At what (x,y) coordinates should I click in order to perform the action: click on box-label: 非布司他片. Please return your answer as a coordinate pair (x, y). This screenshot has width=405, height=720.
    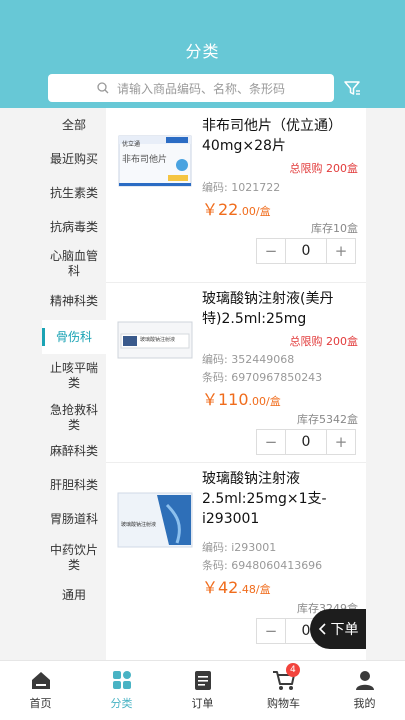
    Looking at the image, I should click on (145, 160).